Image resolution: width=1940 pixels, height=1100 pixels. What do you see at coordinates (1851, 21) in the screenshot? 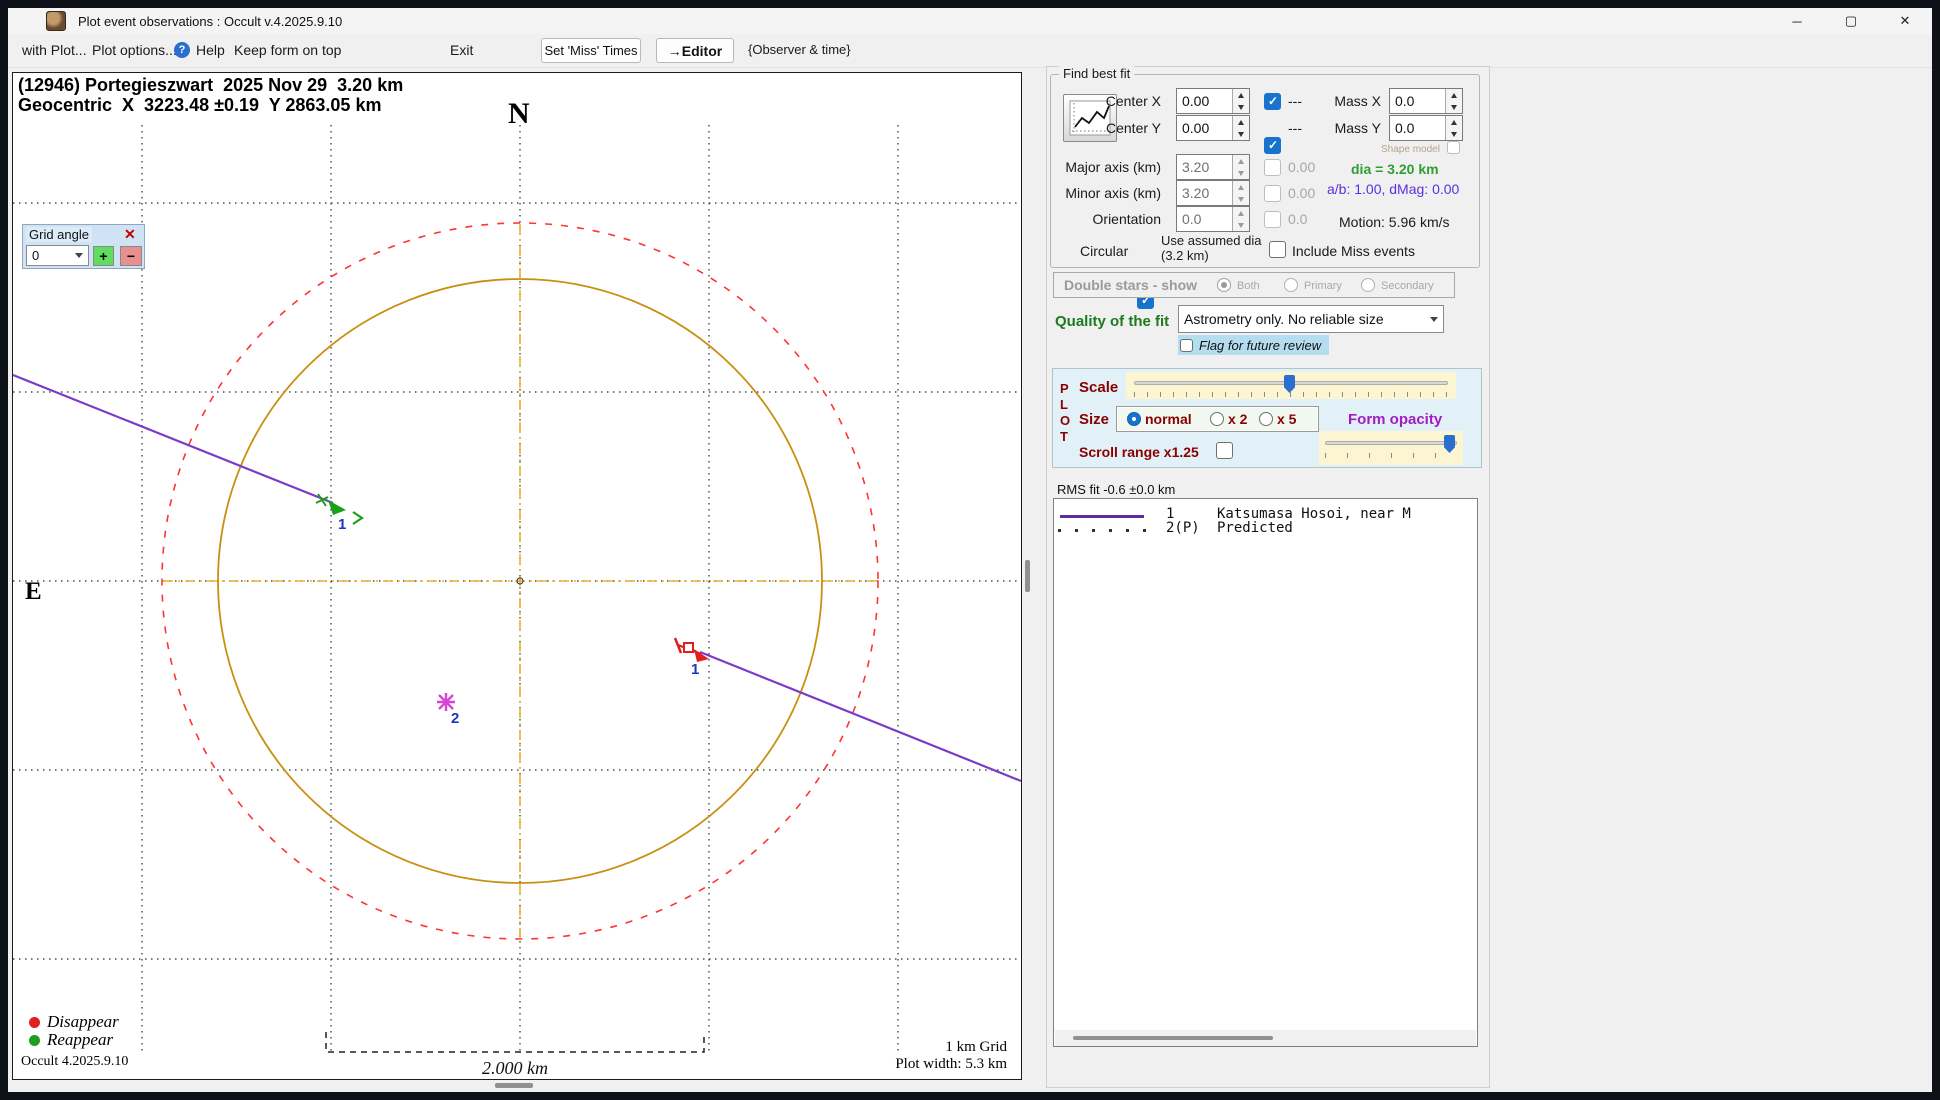
I see `maximize-button: ▢` at bounding box center [1851, 21].